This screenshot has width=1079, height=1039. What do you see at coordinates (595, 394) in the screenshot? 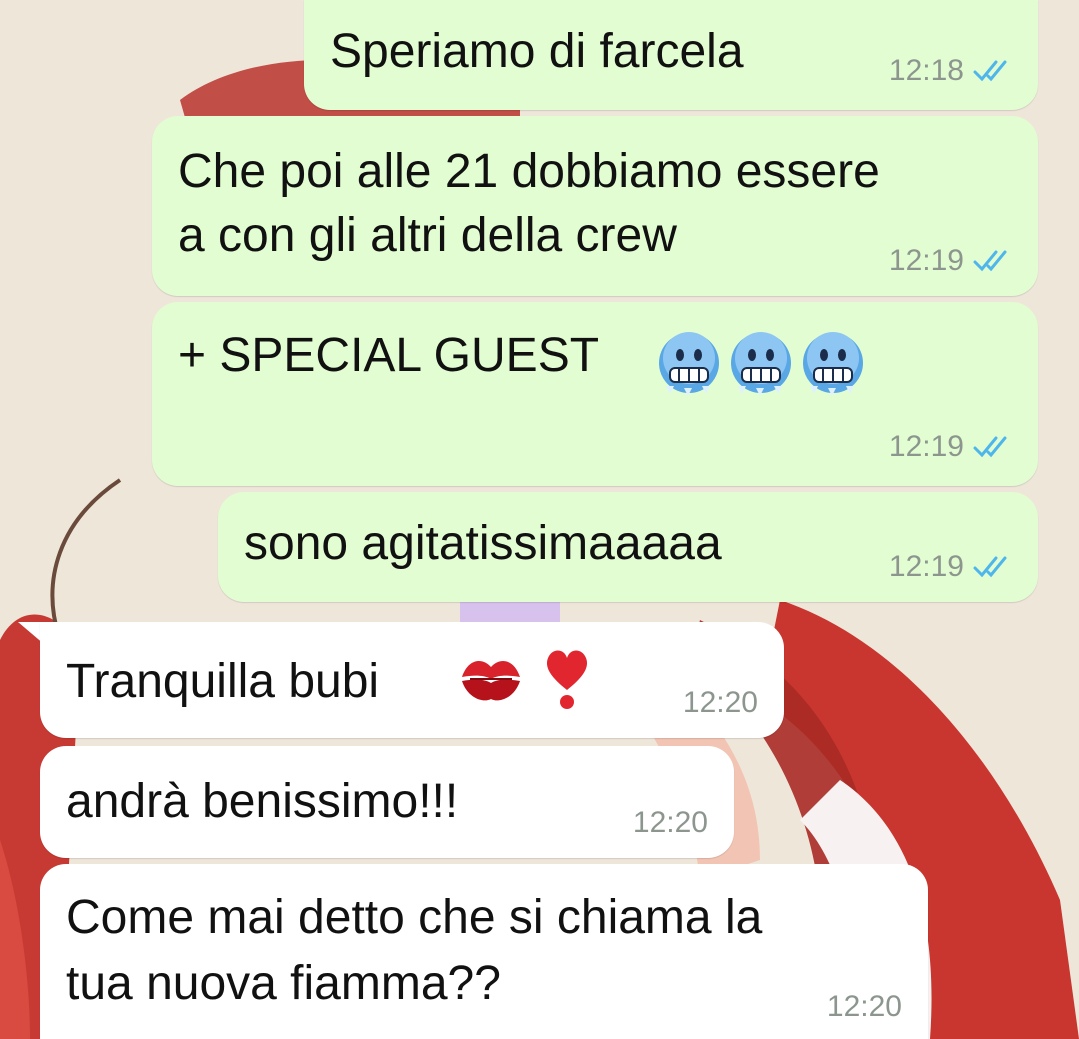
I see `message-bubble-outgoing: + SPECIAL GUEST 12:19` at bounding box center [595, 394].